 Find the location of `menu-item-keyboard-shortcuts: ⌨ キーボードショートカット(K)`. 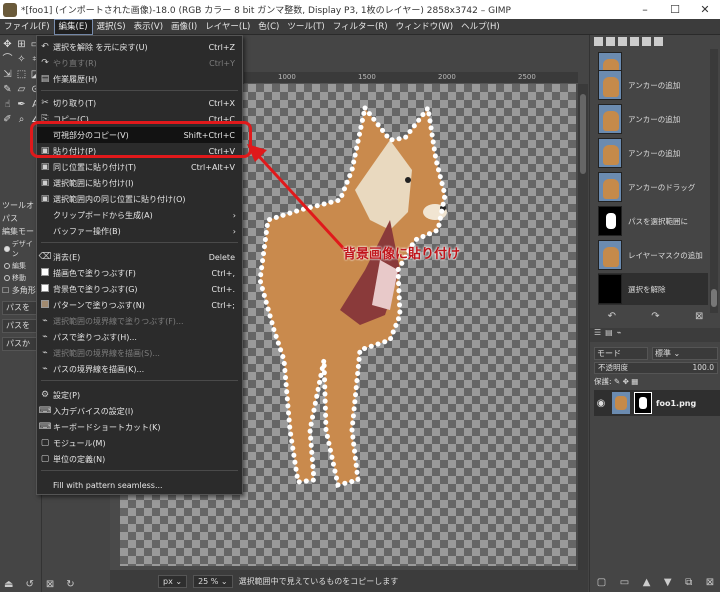

menu-item-keyboard-shortcuts: ⌨ キーボードショートカット(K) is located at coordinates (139, 427).